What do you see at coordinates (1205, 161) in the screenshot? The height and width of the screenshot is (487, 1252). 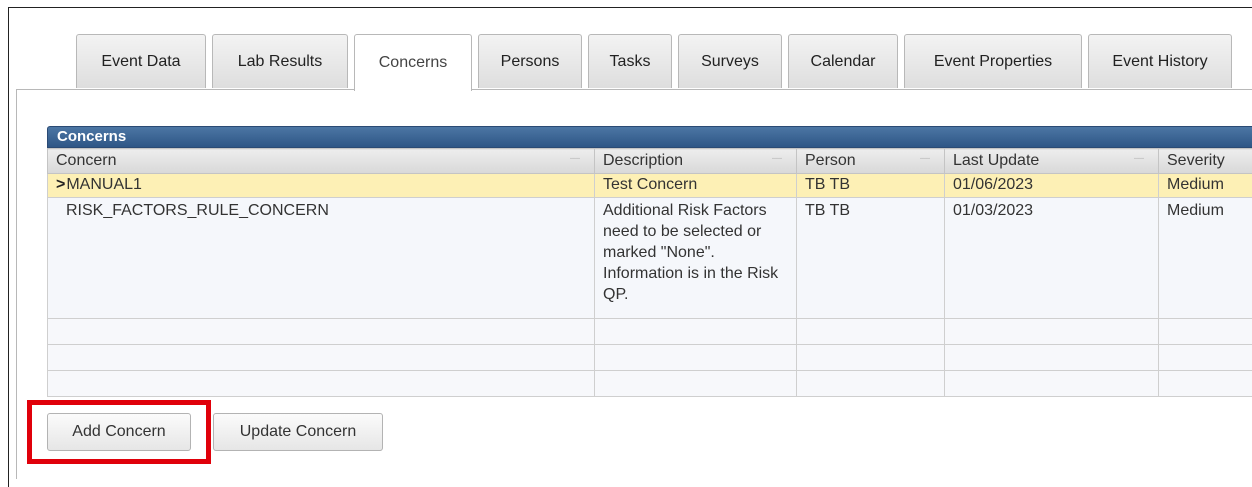 I see `column-header-severity: Severity` at bounding box center [1205, 161].